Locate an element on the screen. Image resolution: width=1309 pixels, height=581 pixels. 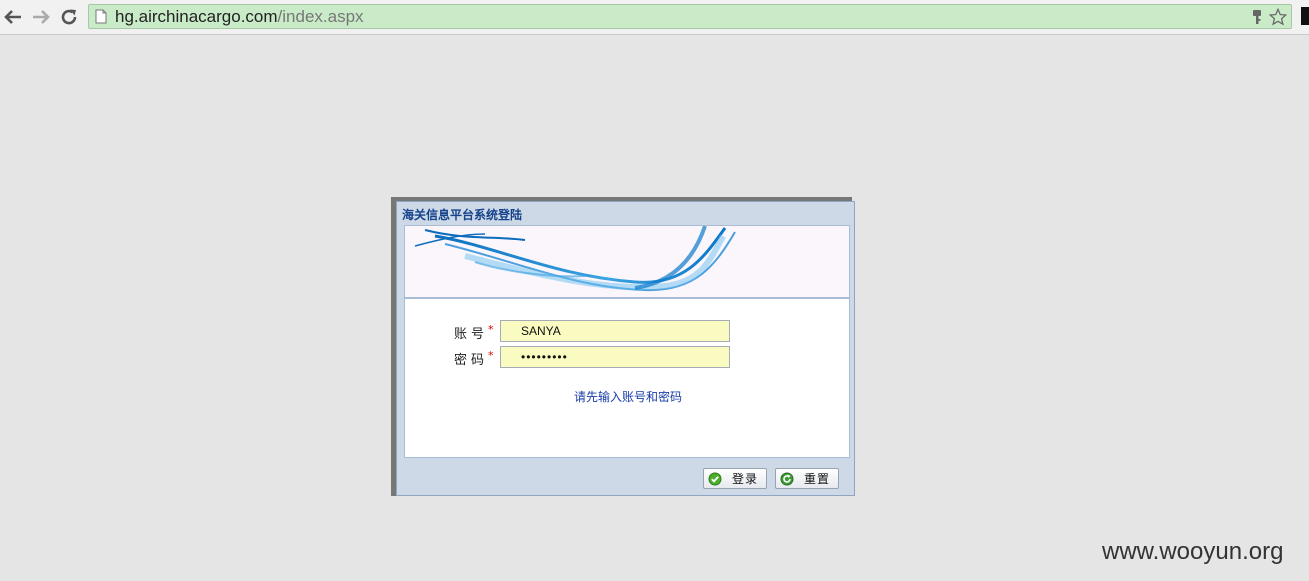
check-circle-icon is located at coordinates (715, 479).